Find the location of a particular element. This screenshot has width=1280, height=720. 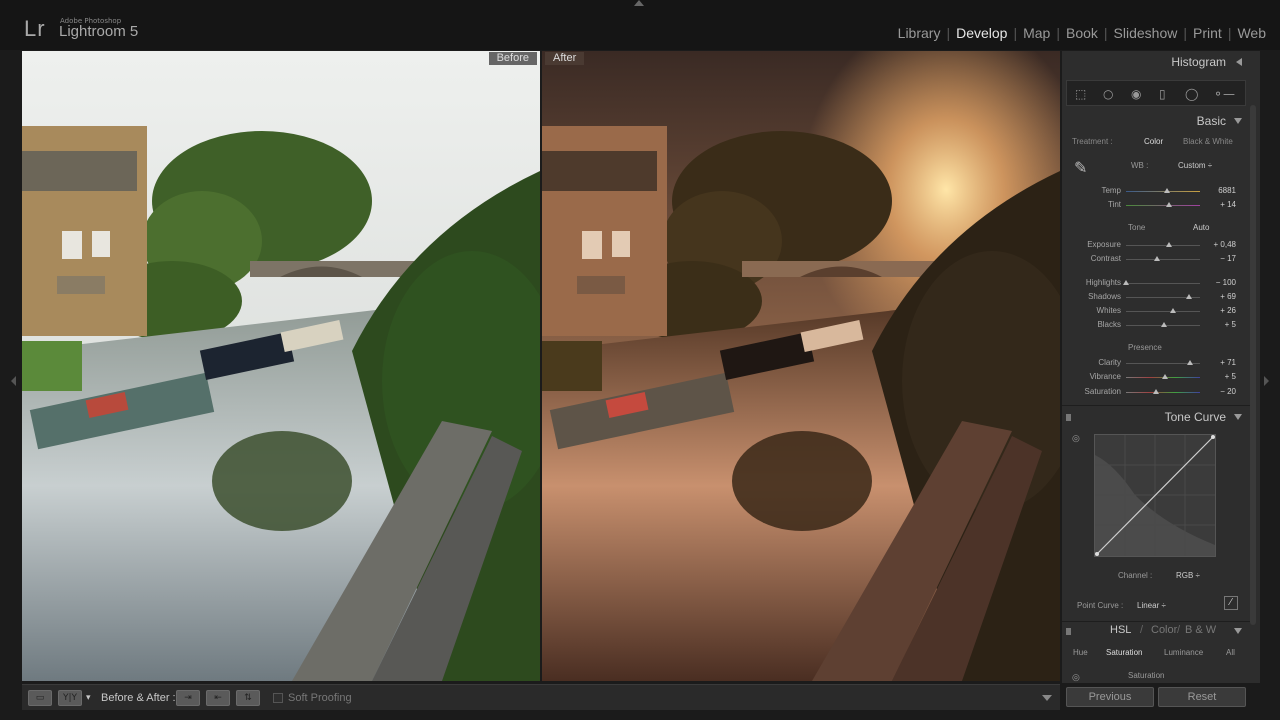

copy-after-to-before-icon: ⇤ is located at coordinates (218, 698).